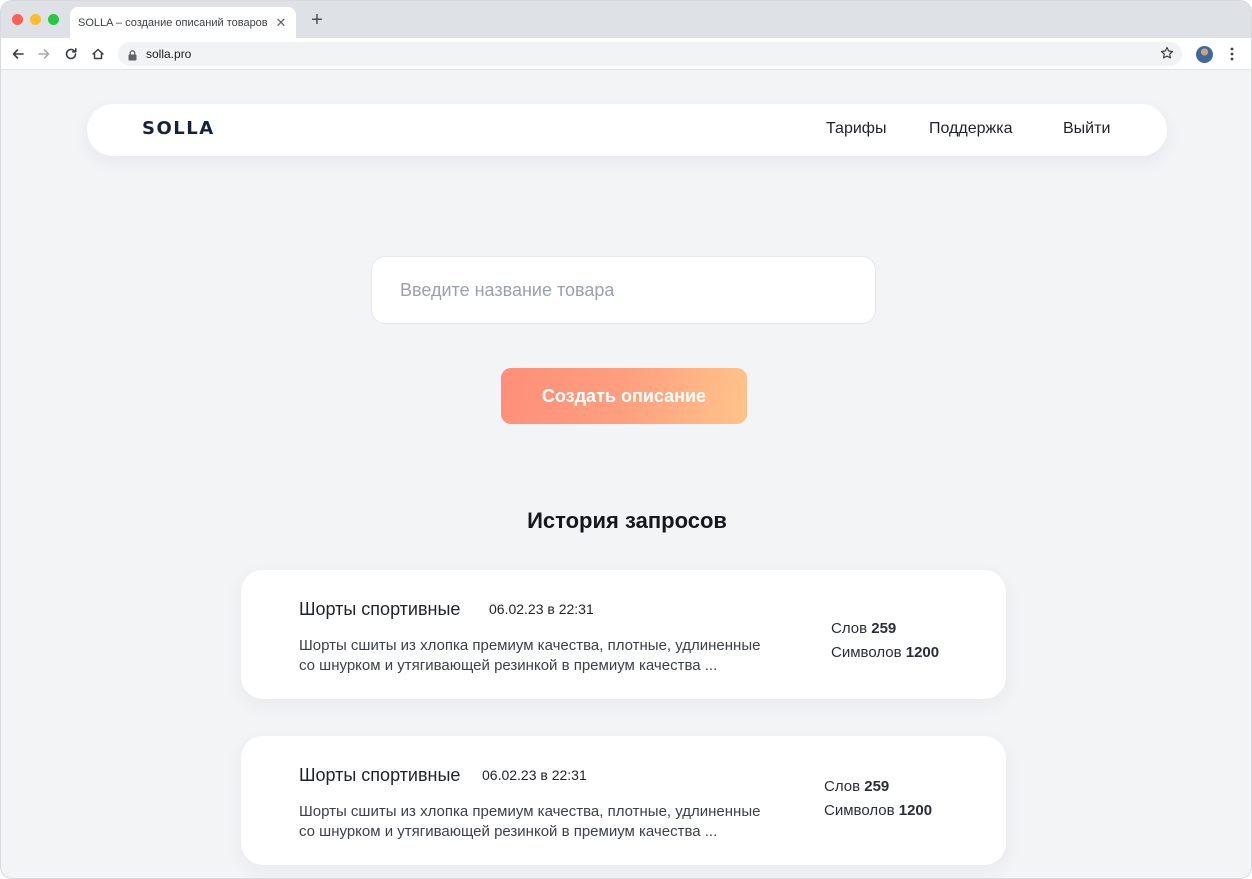 Image resolution: width=1252 pixels, height=879 pixels. What do you see at coordinates (44, 54) in the screenshot?
I see `forward-arrow-icon` at bounding box center [44, 54].